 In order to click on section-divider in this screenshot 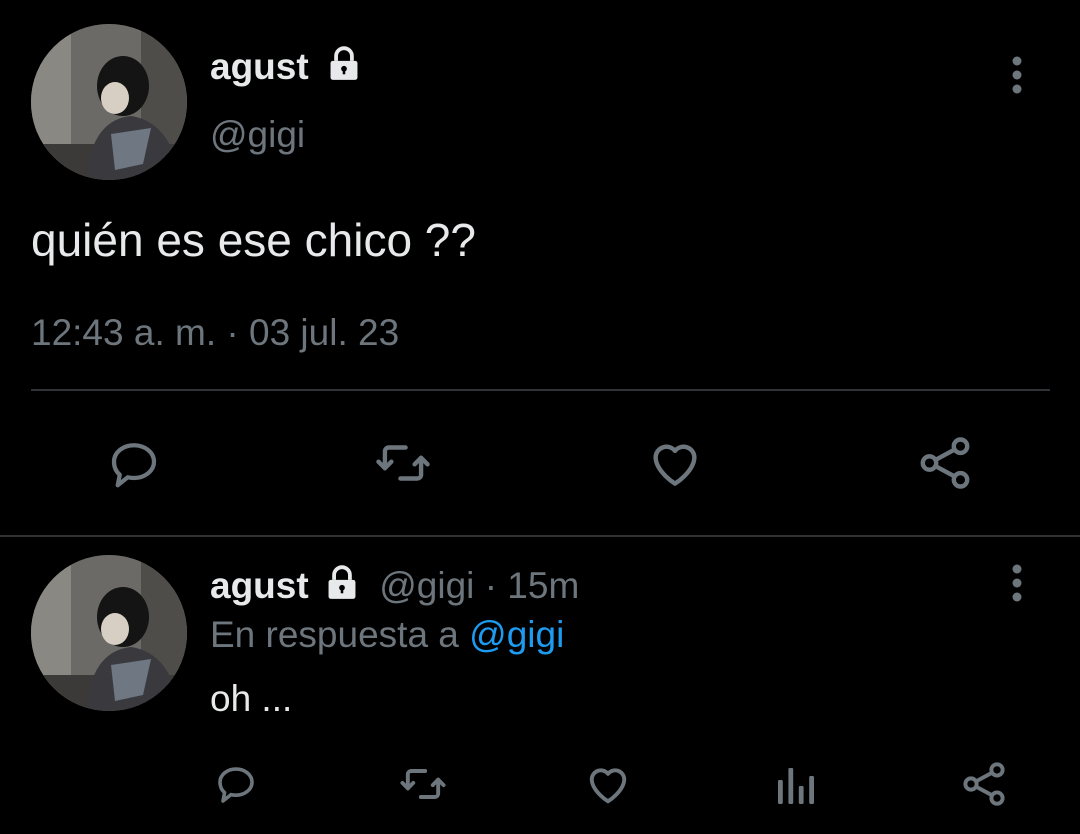, I will do `click(540, 536)`.